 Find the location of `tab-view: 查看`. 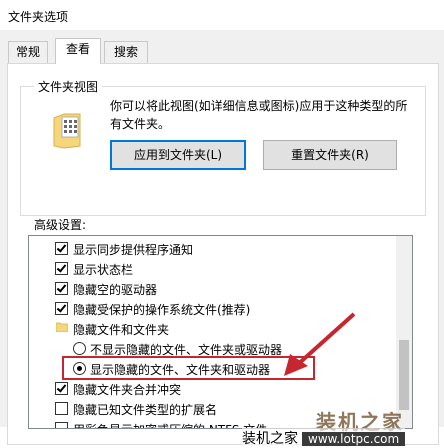

tab-view: 查看 is located at coordinates (78, 51).